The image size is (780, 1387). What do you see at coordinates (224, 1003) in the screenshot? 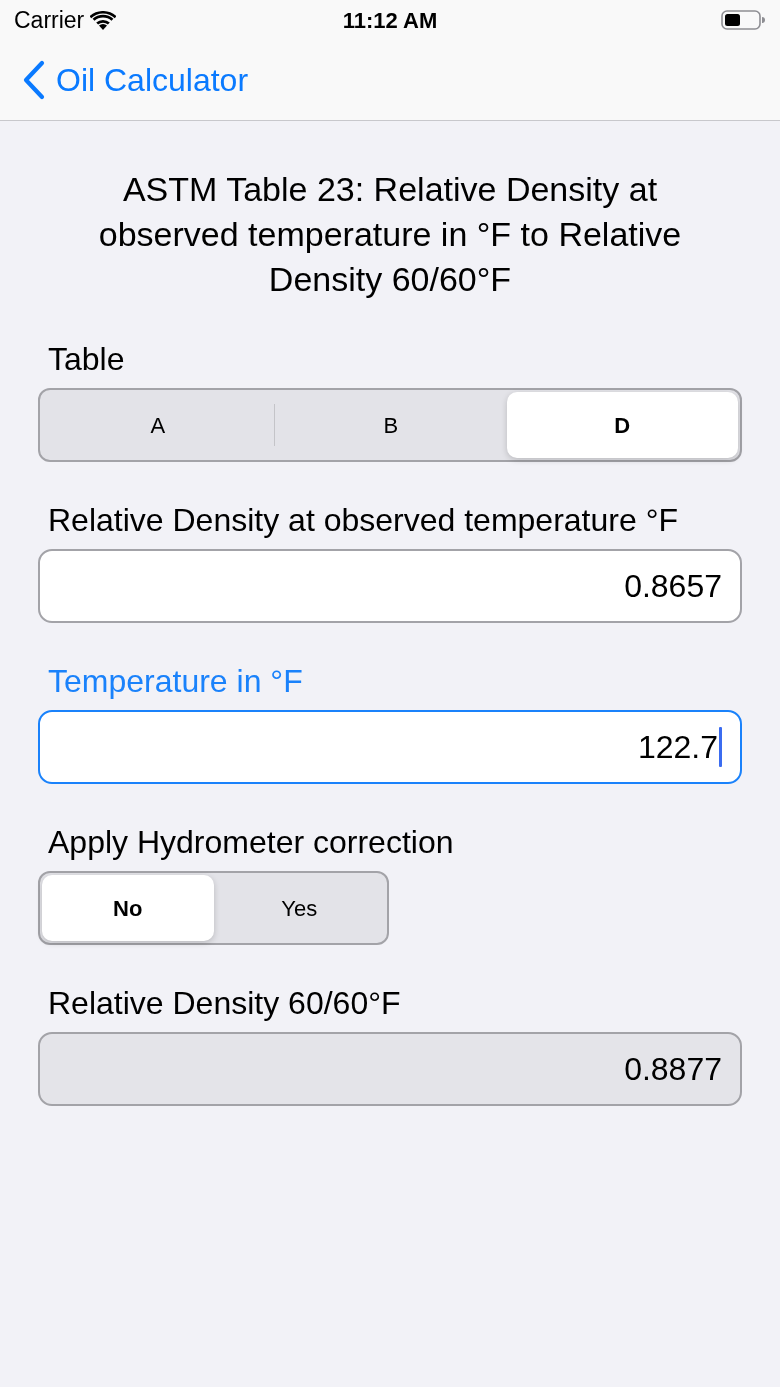
I see `field-label: Relative Density 60/60°F` at bounding box center [224, 1003].